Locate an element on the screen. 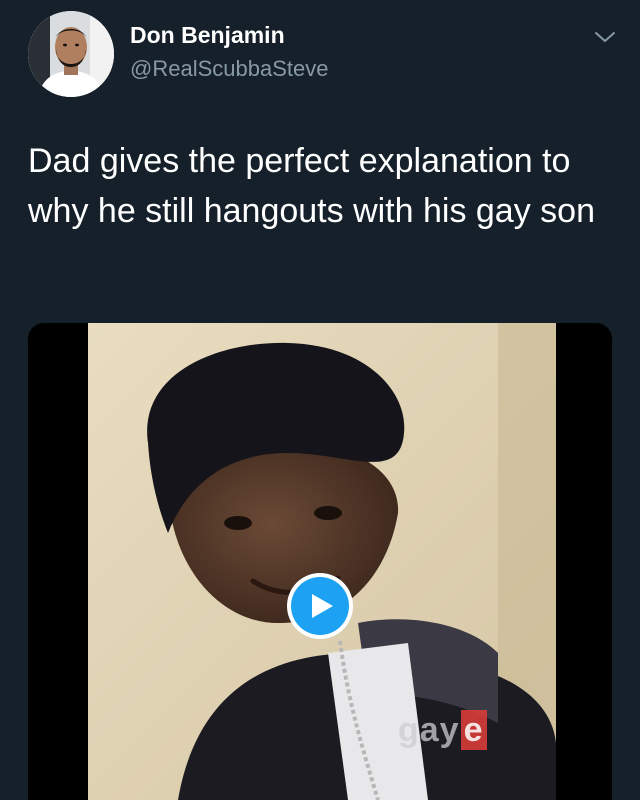 The height and width of the screenshot is (800, 640). chevron-down-icon is located at coordinates (605, 37).